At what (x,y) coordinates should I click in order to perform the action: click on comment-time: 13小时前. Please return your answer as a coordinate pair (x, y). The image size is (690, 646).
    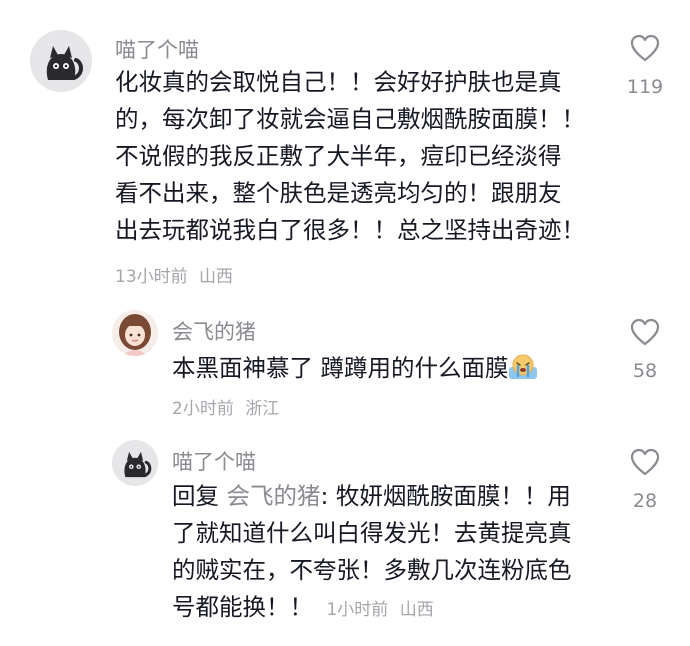
    Looking at the image, I should click on (151, 277).